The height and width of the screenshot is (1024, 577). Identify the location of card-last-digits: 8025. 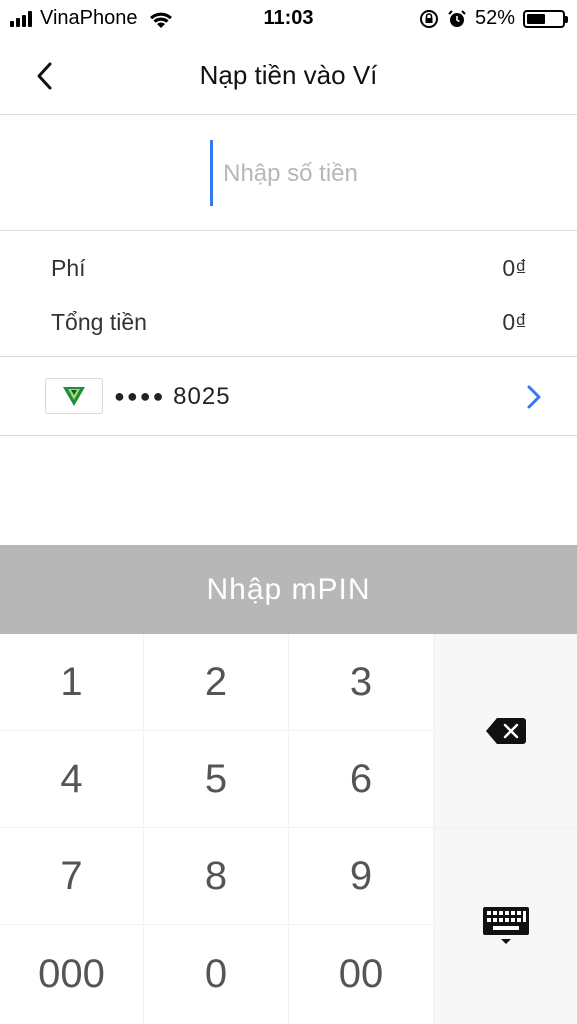
(202, 396).